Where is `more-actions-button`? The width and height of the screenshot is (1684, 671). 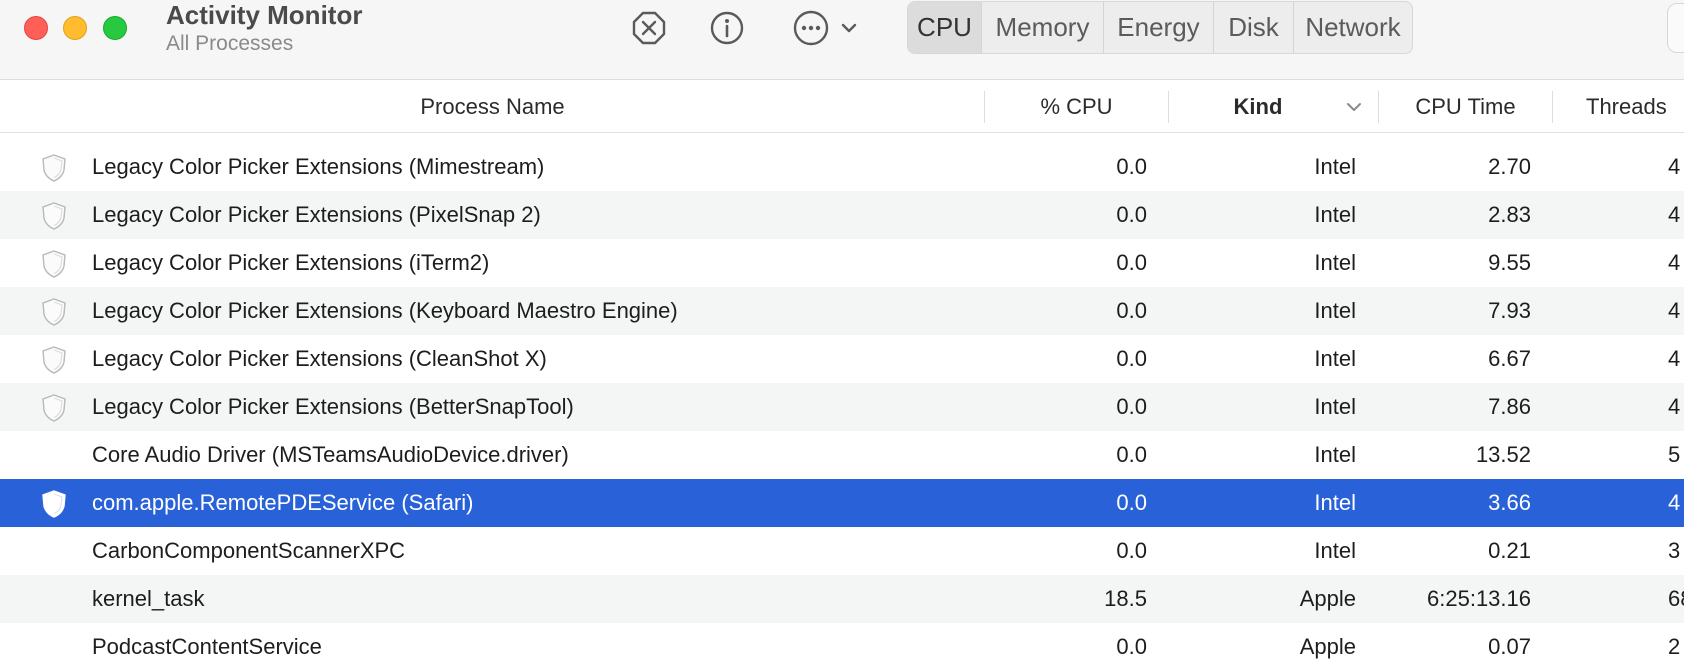 more-actions-button is located at coordinates (826, 28).